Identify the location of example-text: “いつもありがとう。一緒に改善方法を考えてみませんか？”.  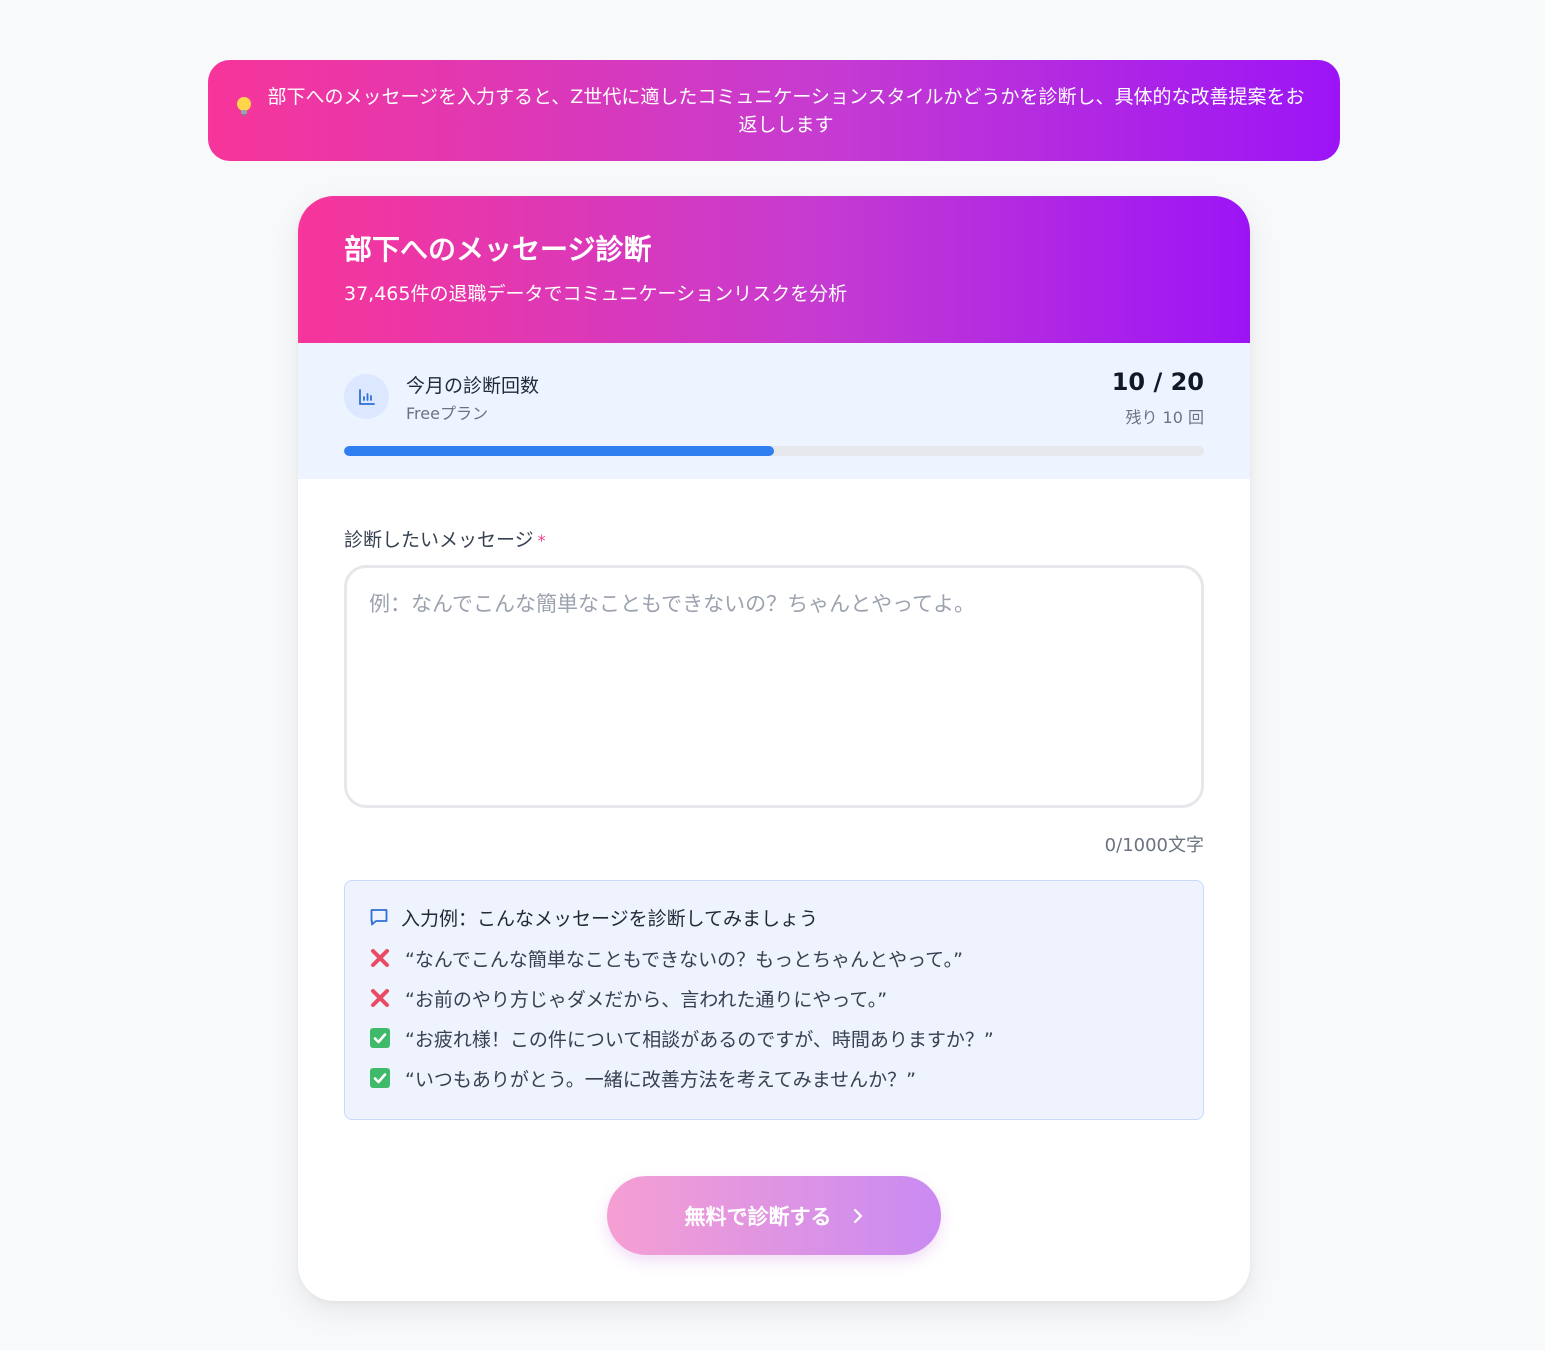
(661, 1079).